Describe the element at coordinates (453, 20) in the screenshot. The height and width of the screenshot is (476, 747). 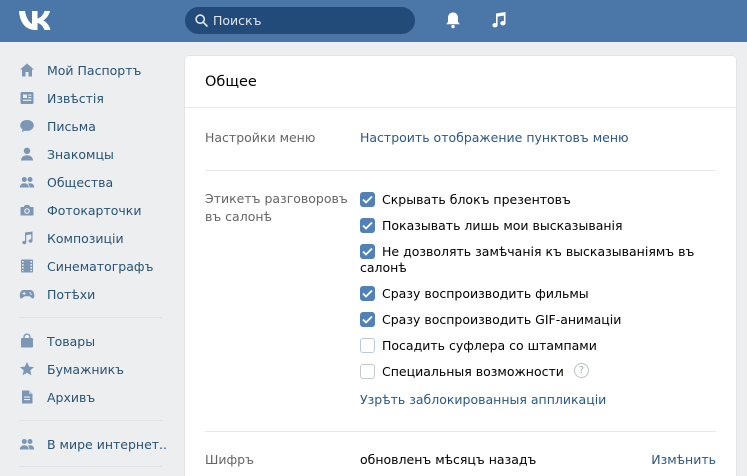
I see `bell-icon` at that location.